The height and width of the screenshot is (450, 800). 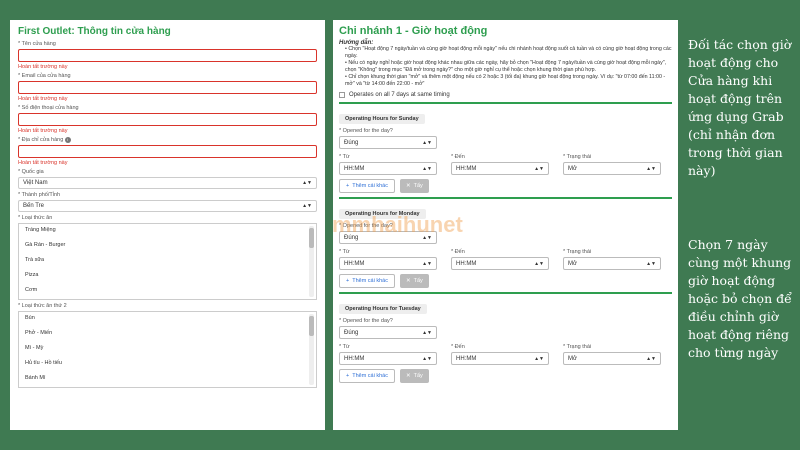 What do you see at coordinates (342, 95) in the screenshot?
I see `checkbox-box` at bounding box center [342, 95].